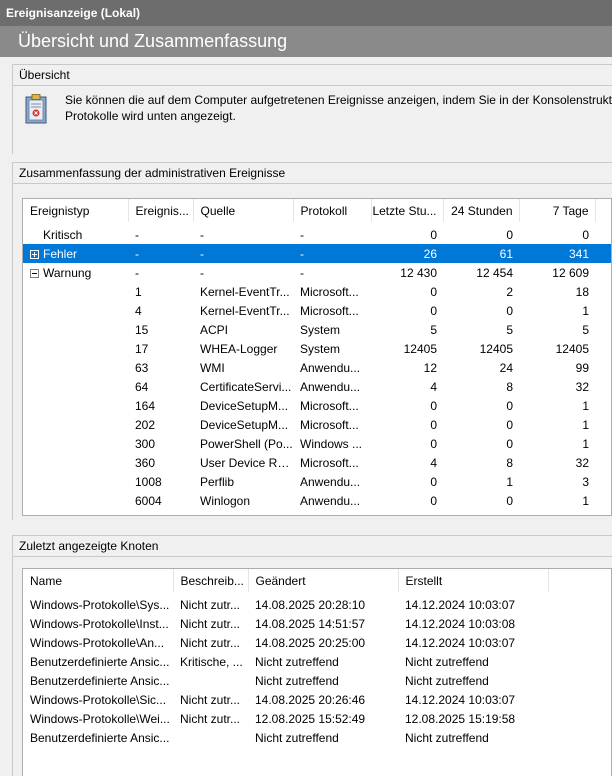  What do you see at coordinates (317, 348) in the screenshot?
I see `summary-row: 17 WHEA-Logger System 12405 12405 12405` at bounding box center [317, 348].